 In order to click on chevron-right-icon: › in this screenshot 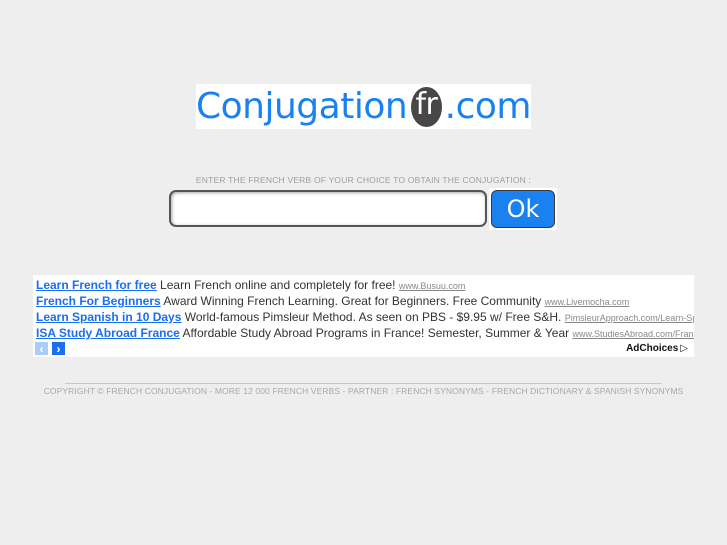, I will do `click(58, 348)`.